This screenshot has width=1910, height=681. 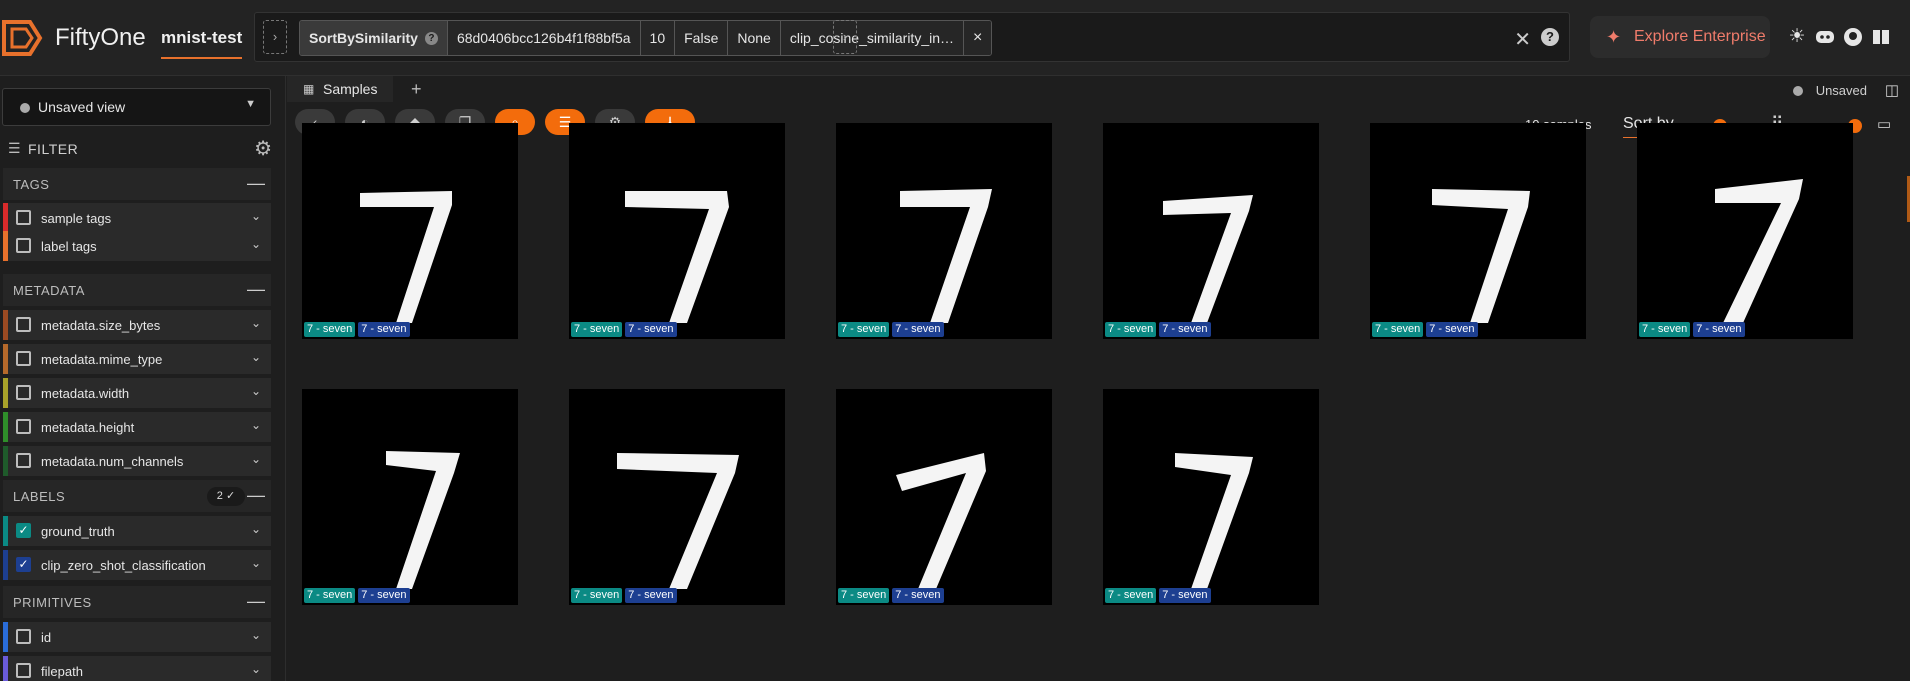 What do you see at coordinates (544, 38) in the screenshot?
I see `stage-param-query-id: 68d0406bcc126b4f1f88bf5a` at bounding box center [544, 38].